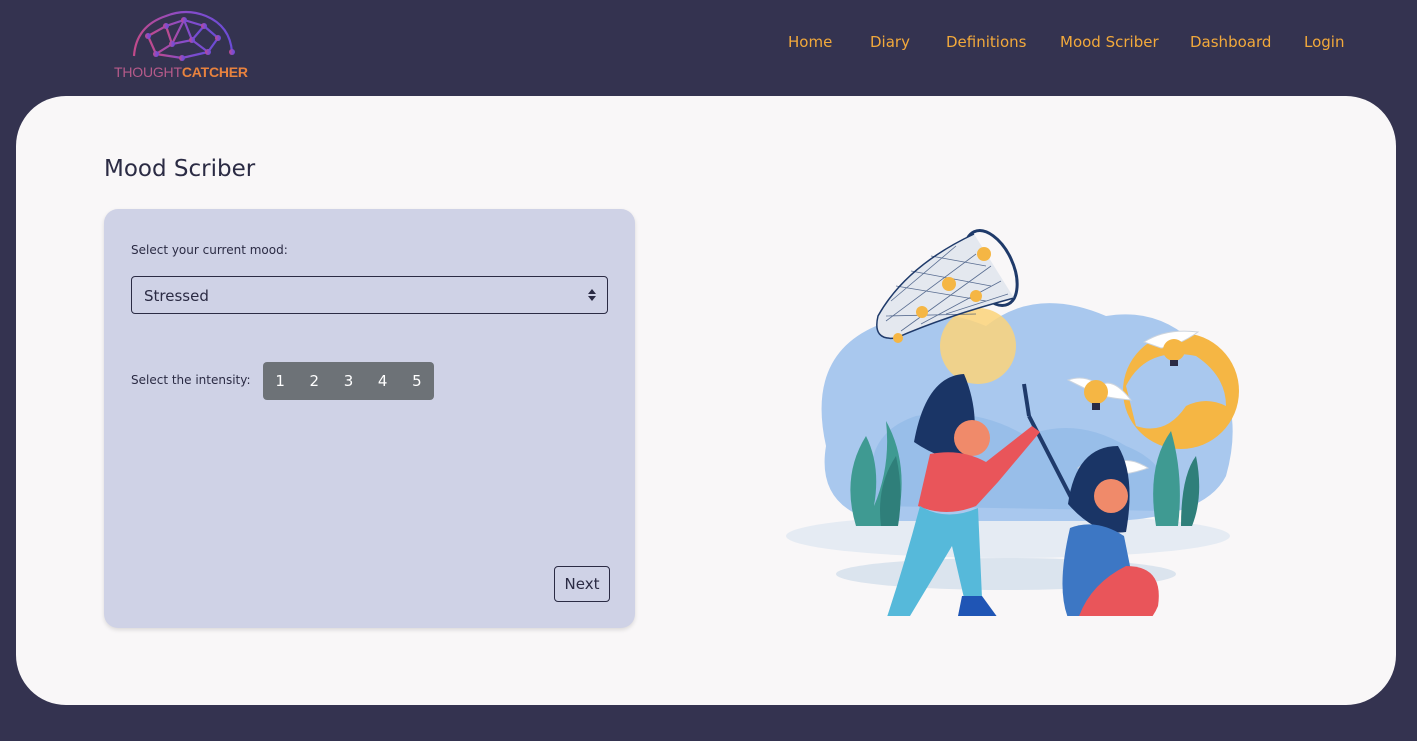  Describe the element at coordinates (1324, 42) in the screenshot. I see `nav-login: Login` at that location.